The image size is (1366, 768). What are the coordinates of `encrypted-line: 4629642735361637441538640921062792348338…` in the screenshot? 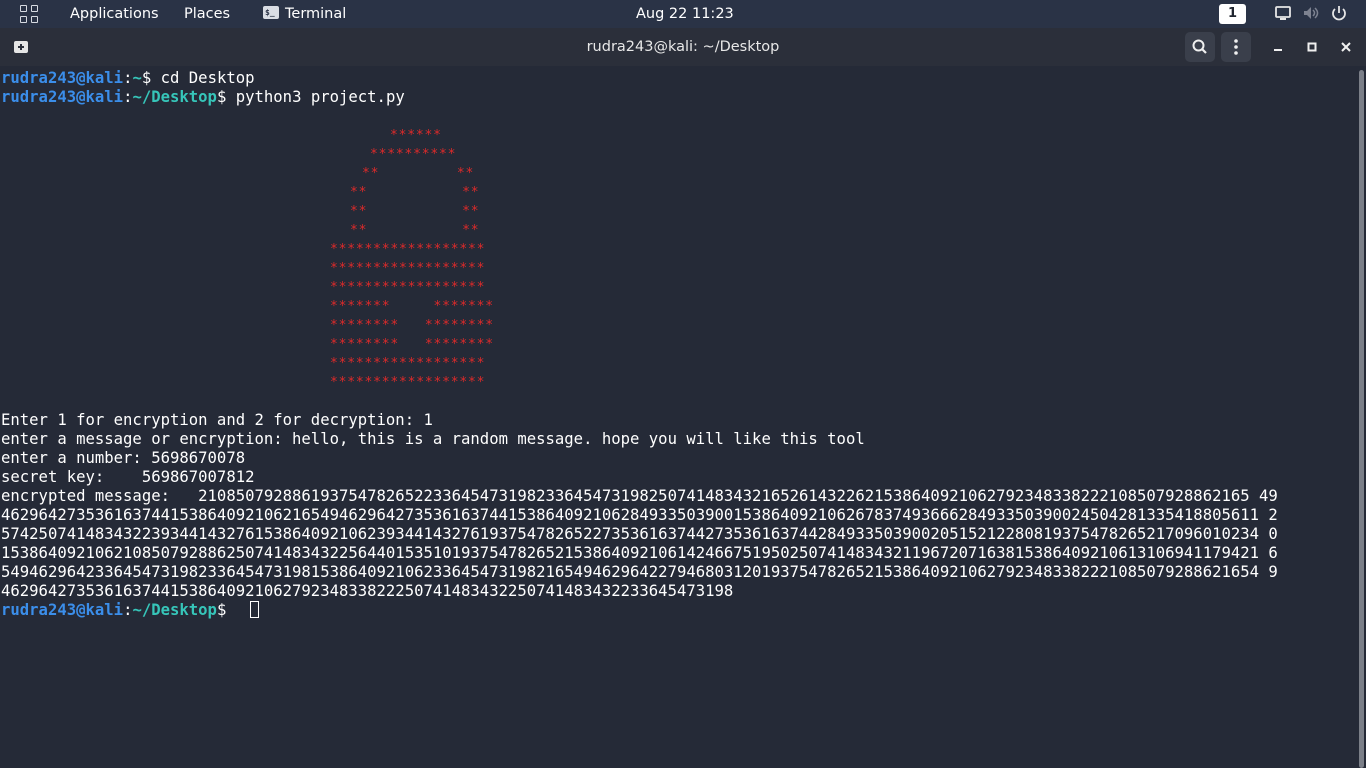 It's located at (367, 591).